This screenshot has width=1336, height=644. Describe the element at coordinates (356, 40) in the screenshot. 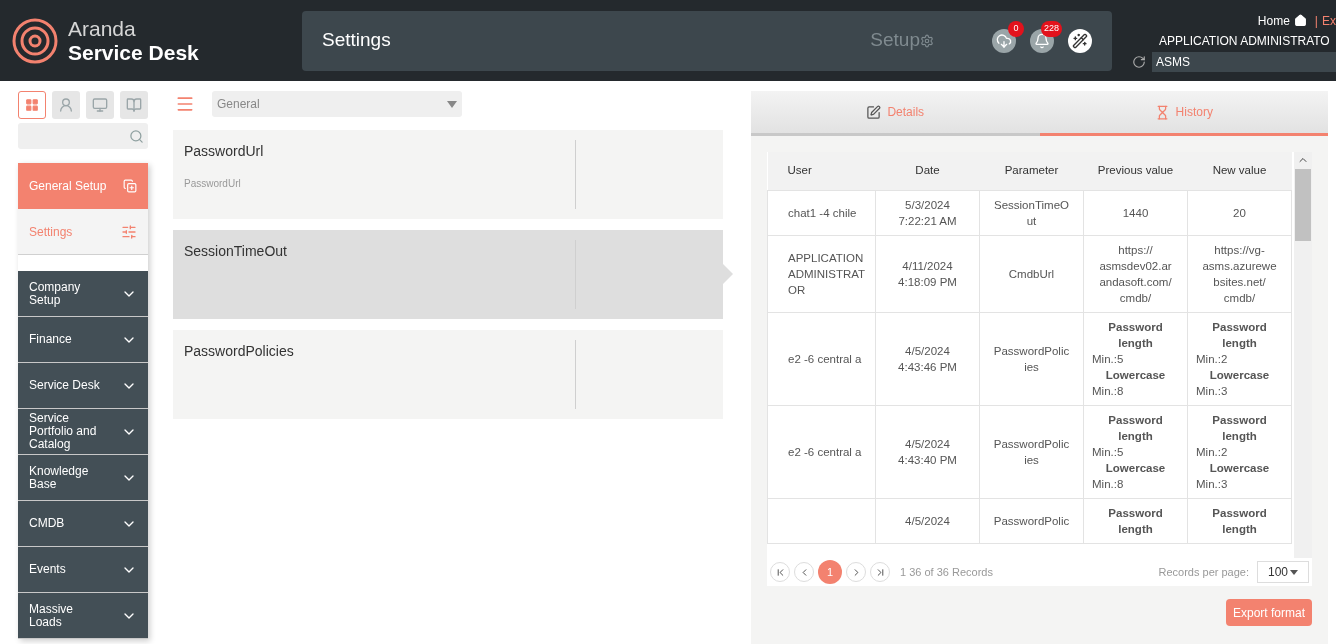

I see `page-title: Settings` at that location.